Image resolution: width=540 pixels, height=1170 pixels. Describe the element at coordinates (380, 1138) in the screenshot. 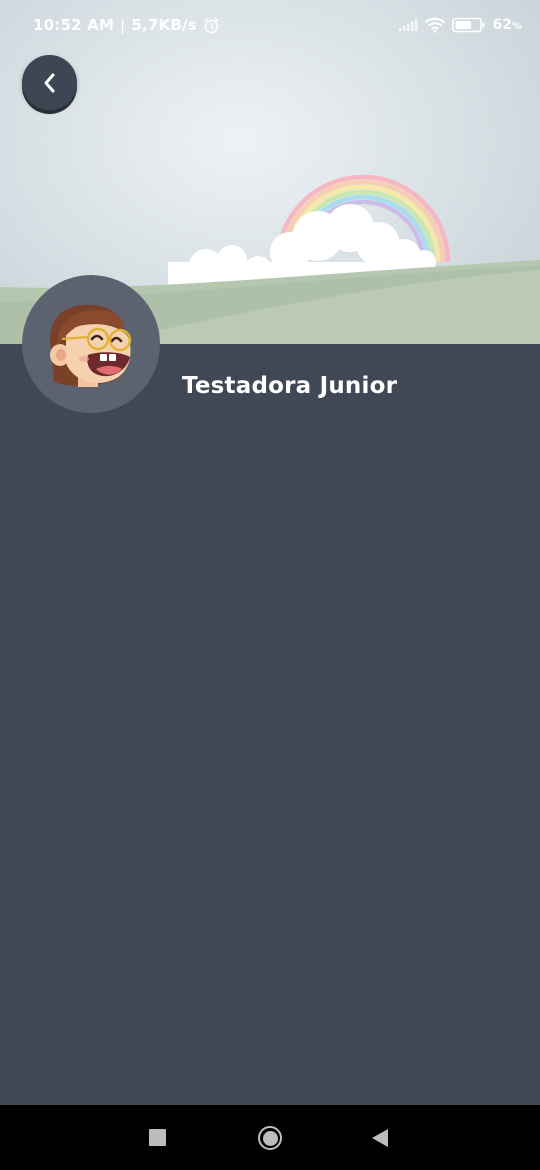

I see `nav-back-triangle-icon` at that location.